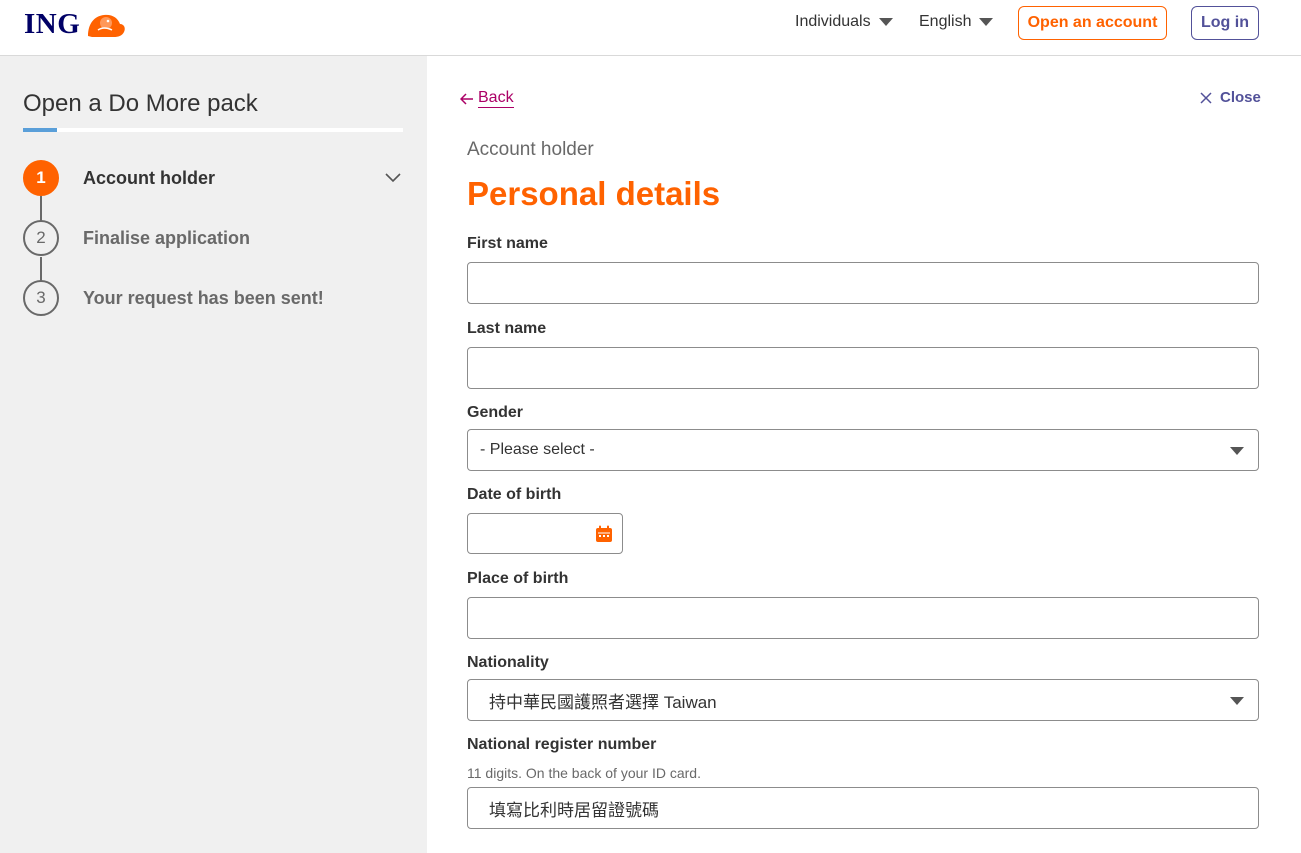 The width and height of the screenshot is (1301, 853). What do you see at coordinates (1092, 23) in the screenshot?
I see `open-account-button: Open an account` at bounding box center [1092, 23].